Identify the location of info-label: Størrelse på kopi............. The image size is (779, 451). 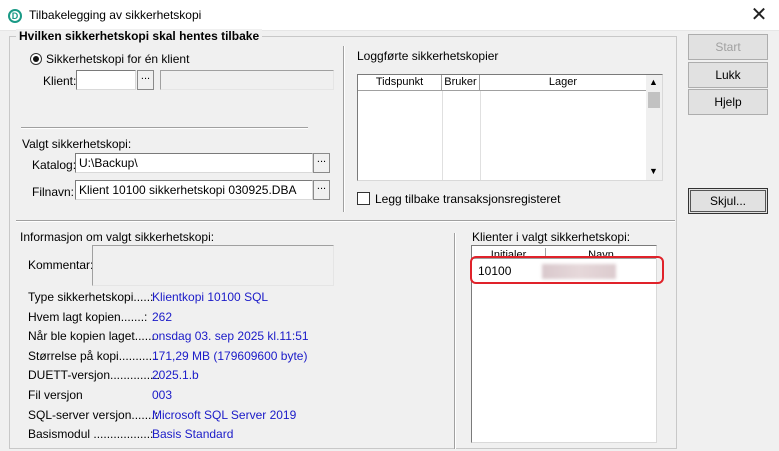
(93, 355).